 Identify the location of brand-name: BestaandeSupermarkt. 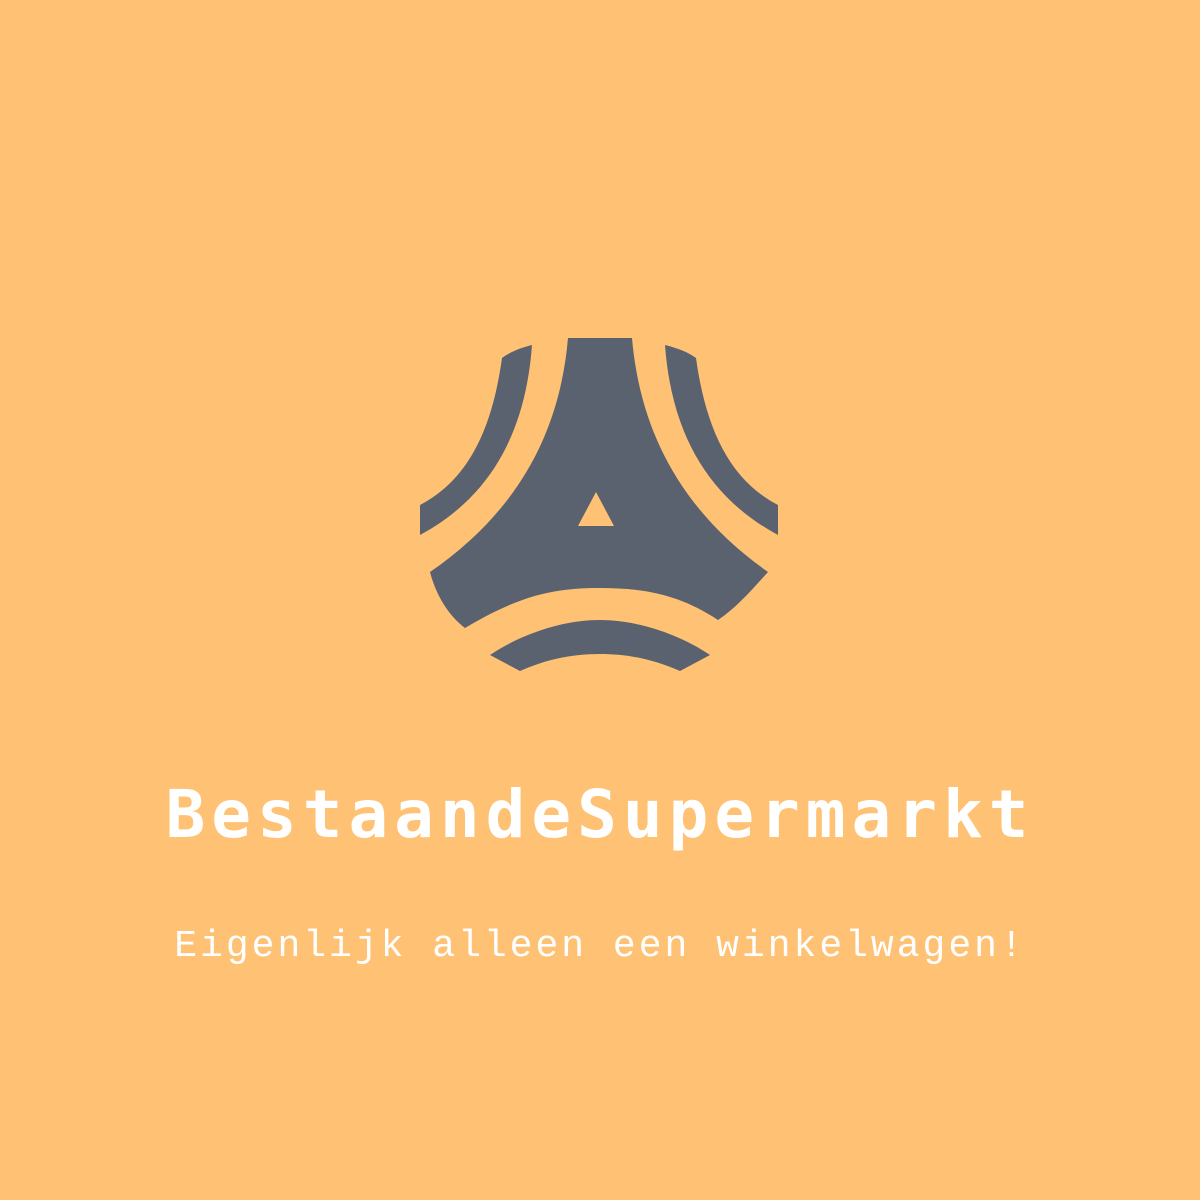
(600, 814).